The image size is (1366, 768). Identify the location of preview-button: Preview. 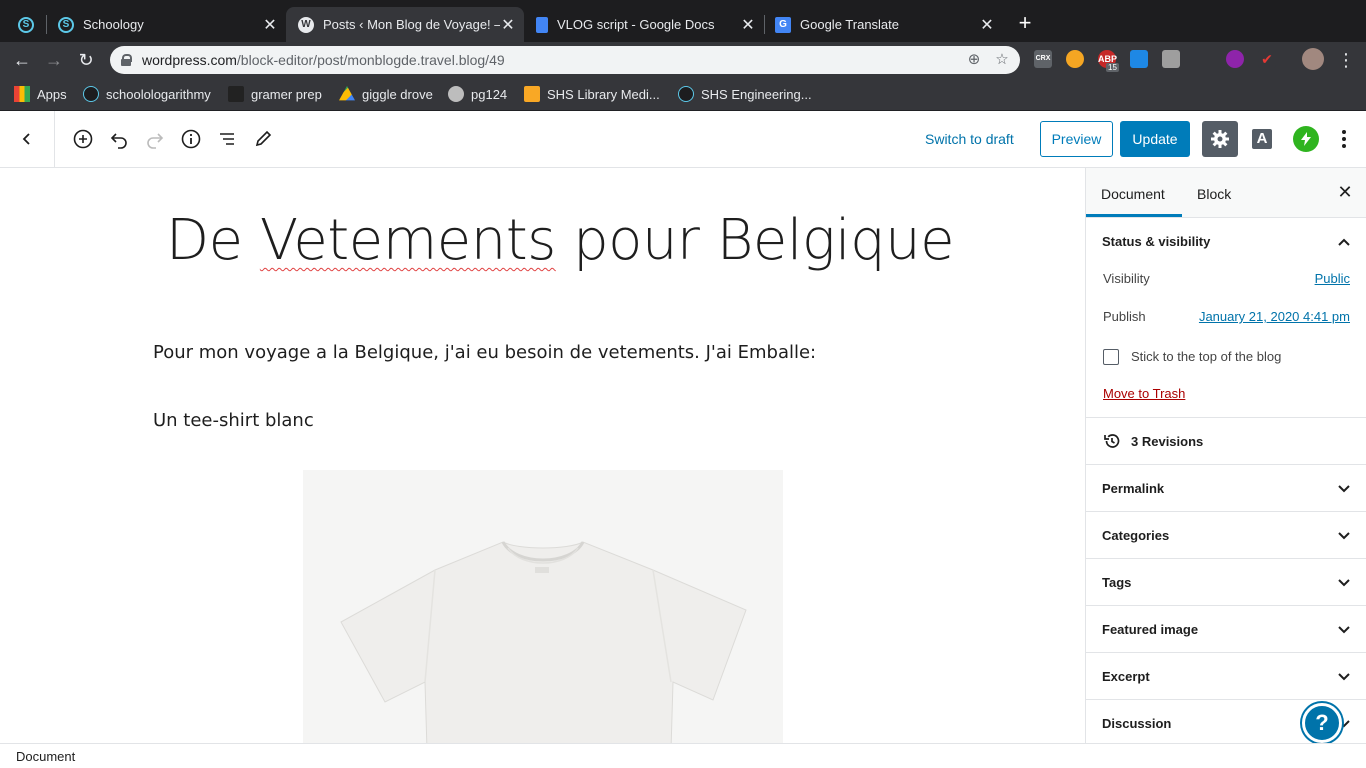
(1076, 139).